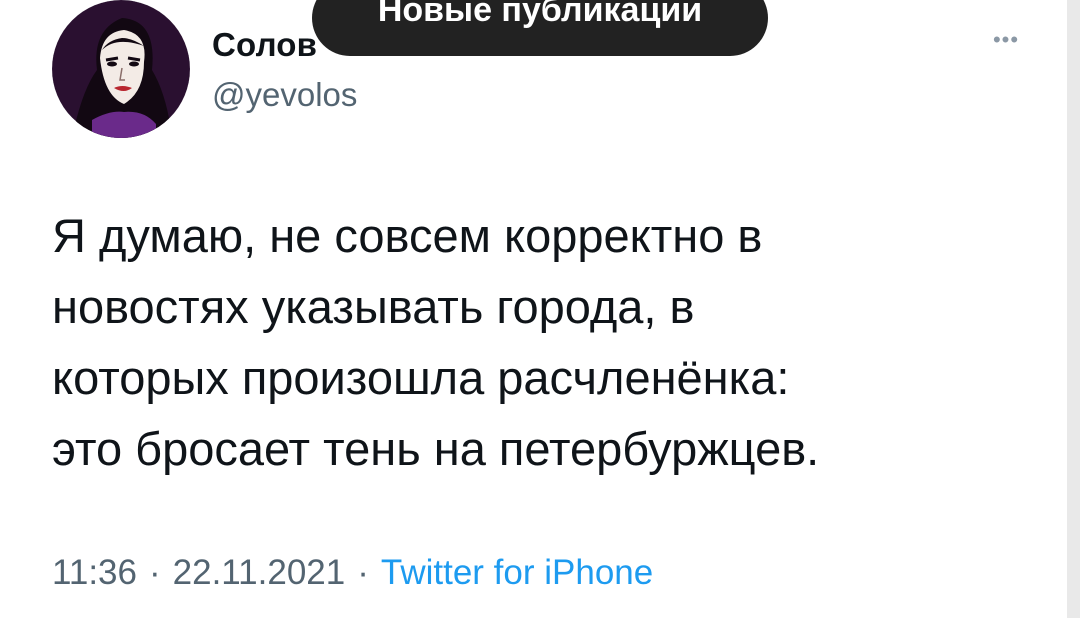 The image size is (1080, 618). I want to click on more-options-button: •••, so click(1006, 40).